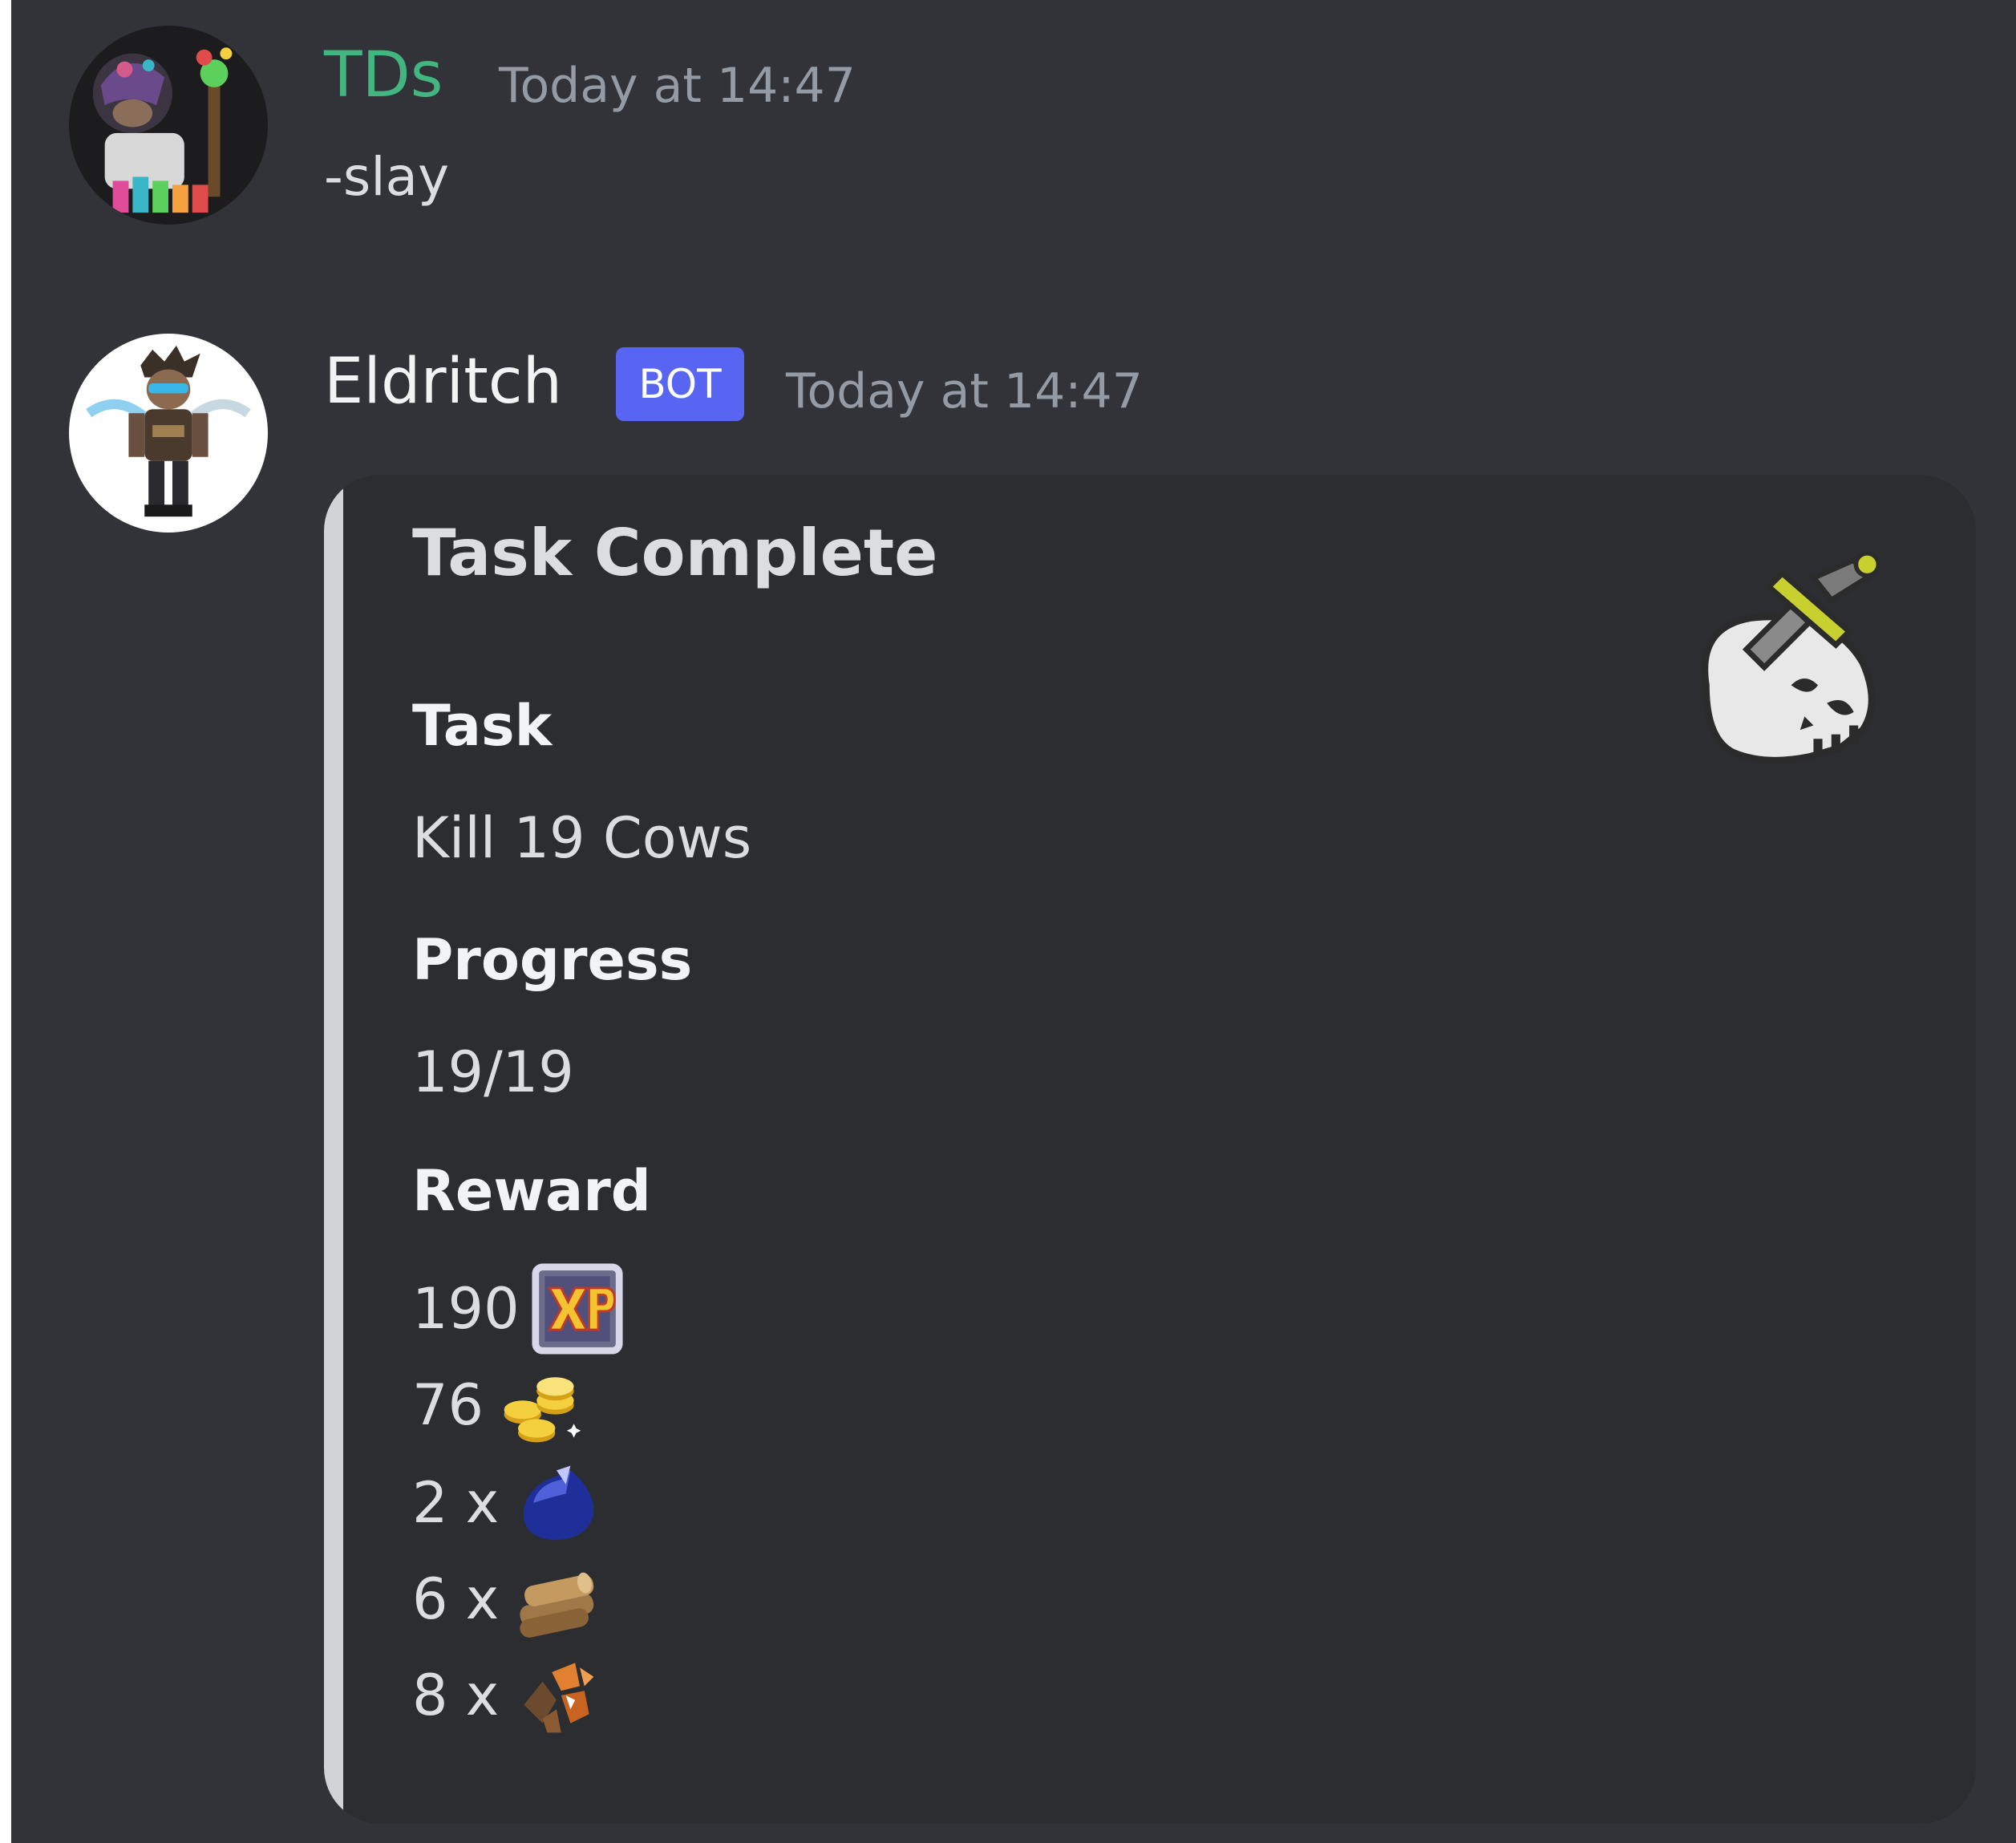 The image size is (2016, 1843). I want to click on bot-username: Eldritch, so click(443, 381).